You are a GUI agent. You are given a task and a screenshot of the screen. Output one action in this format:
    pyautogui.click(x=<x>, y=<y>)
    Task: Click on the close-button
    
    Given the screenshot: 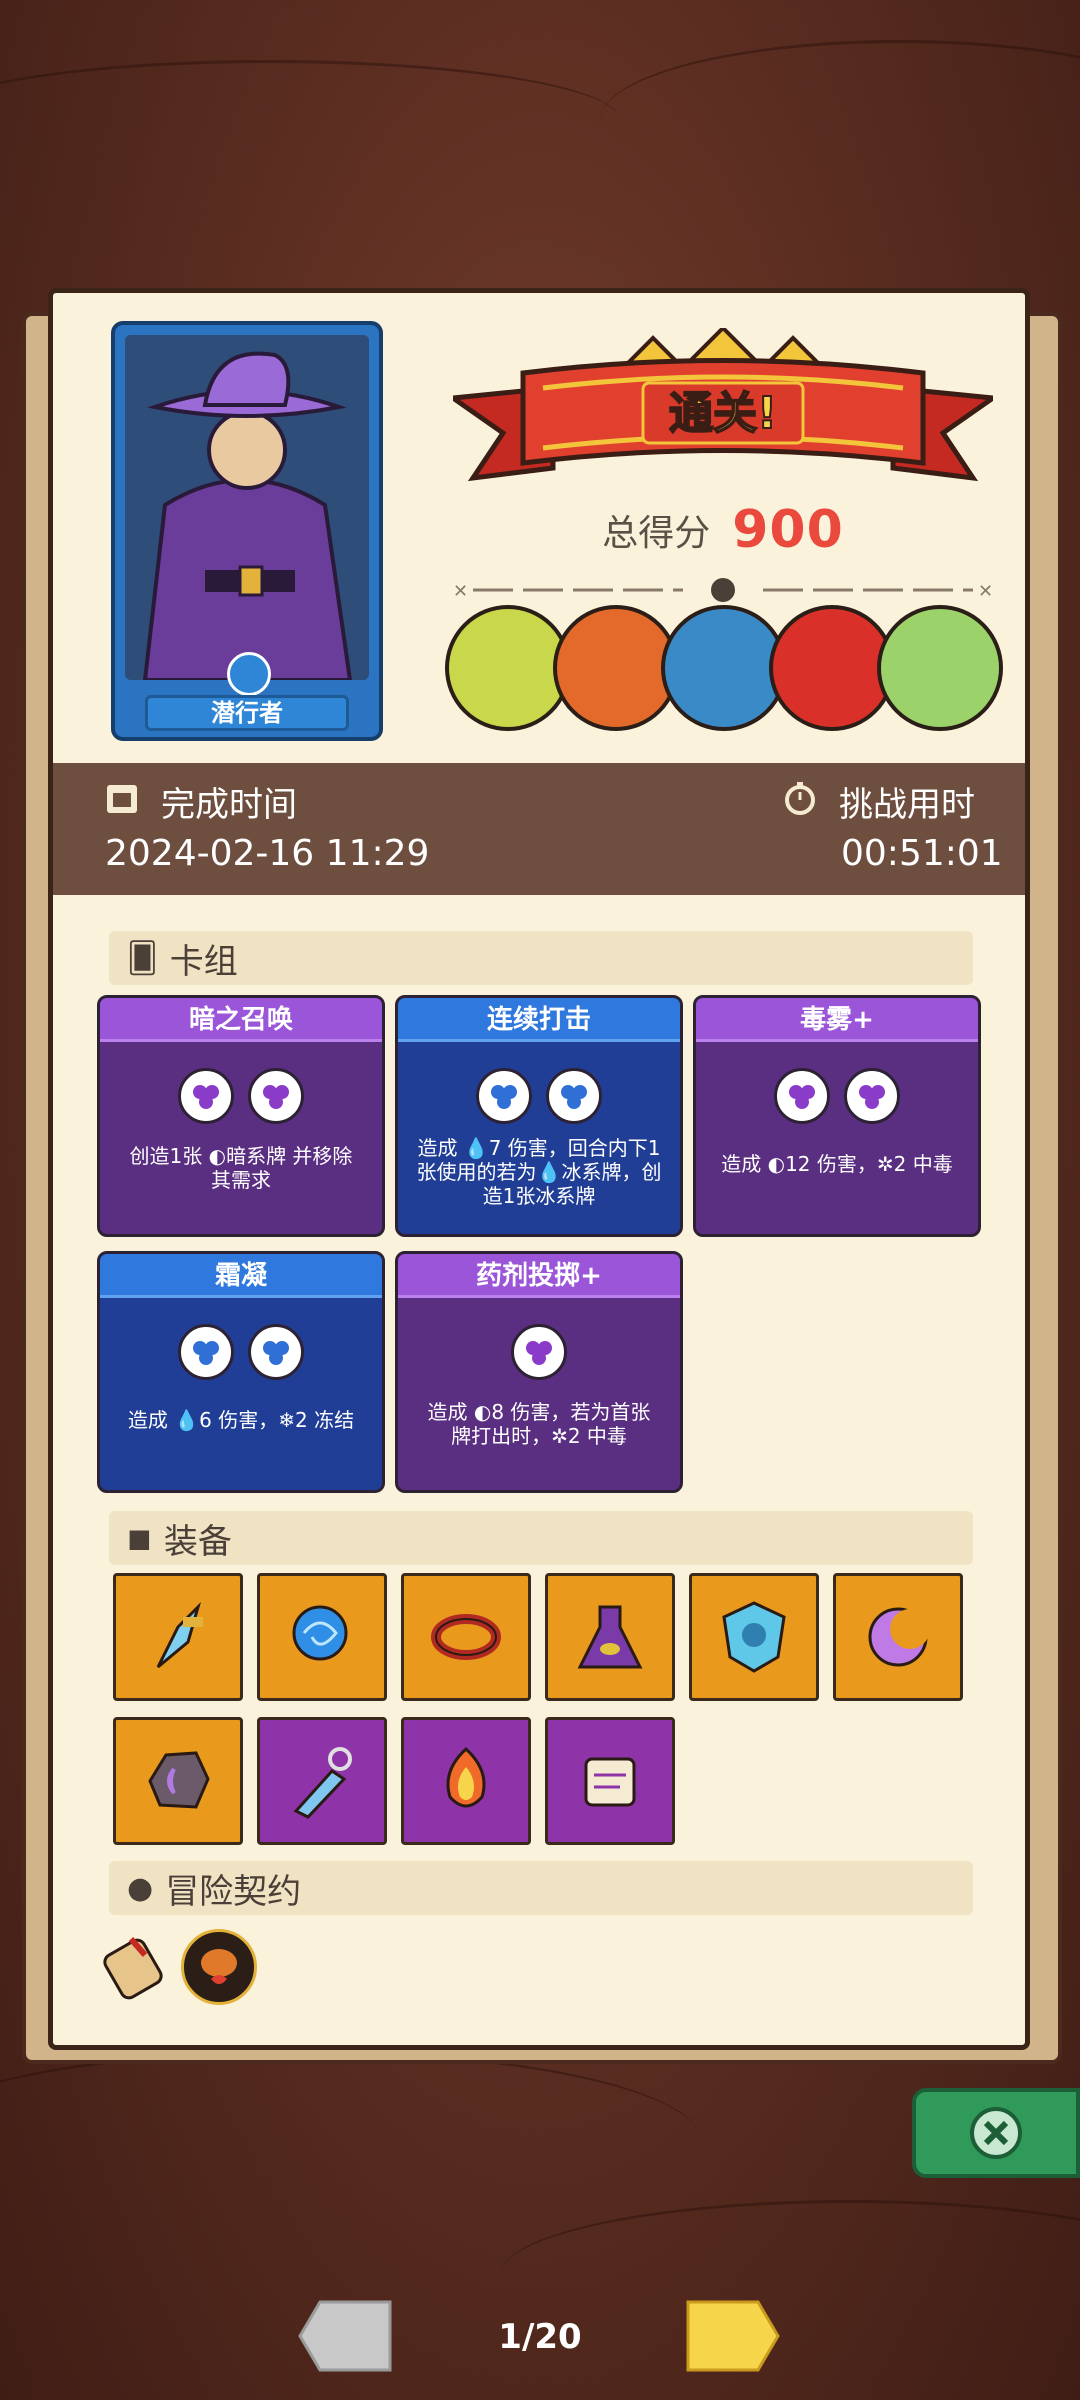 What is the action you would take?
    pyautogui.click(x=996, y=2133)
    